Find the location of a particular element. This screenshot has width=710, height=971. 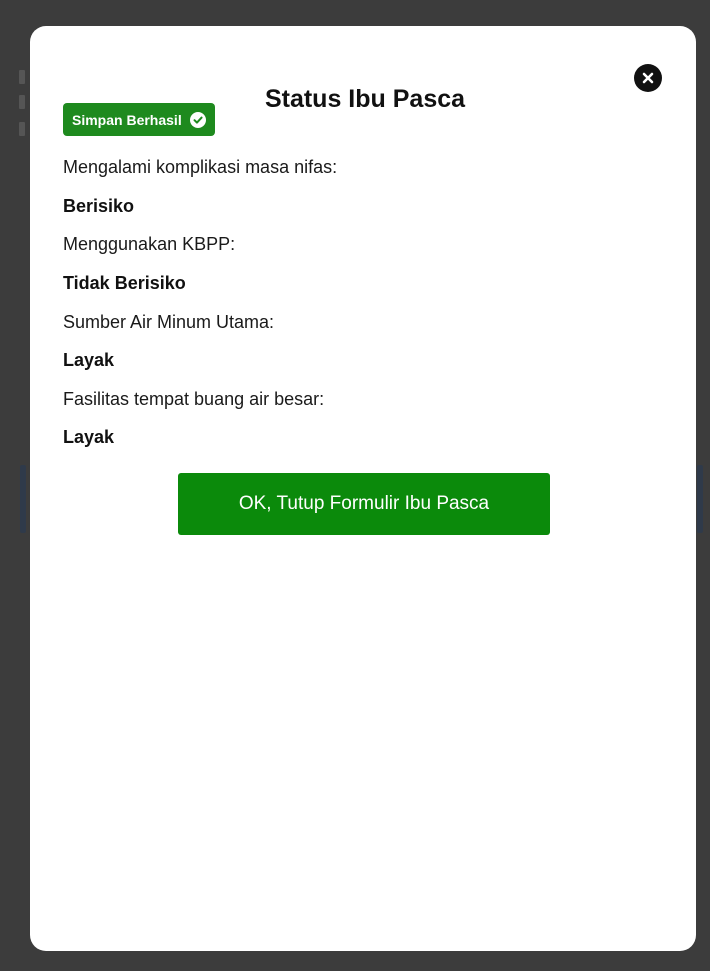

ok-close-form-button: OK, Tutup Formulir Ibu Pasca is located at coordinates (364, 504).